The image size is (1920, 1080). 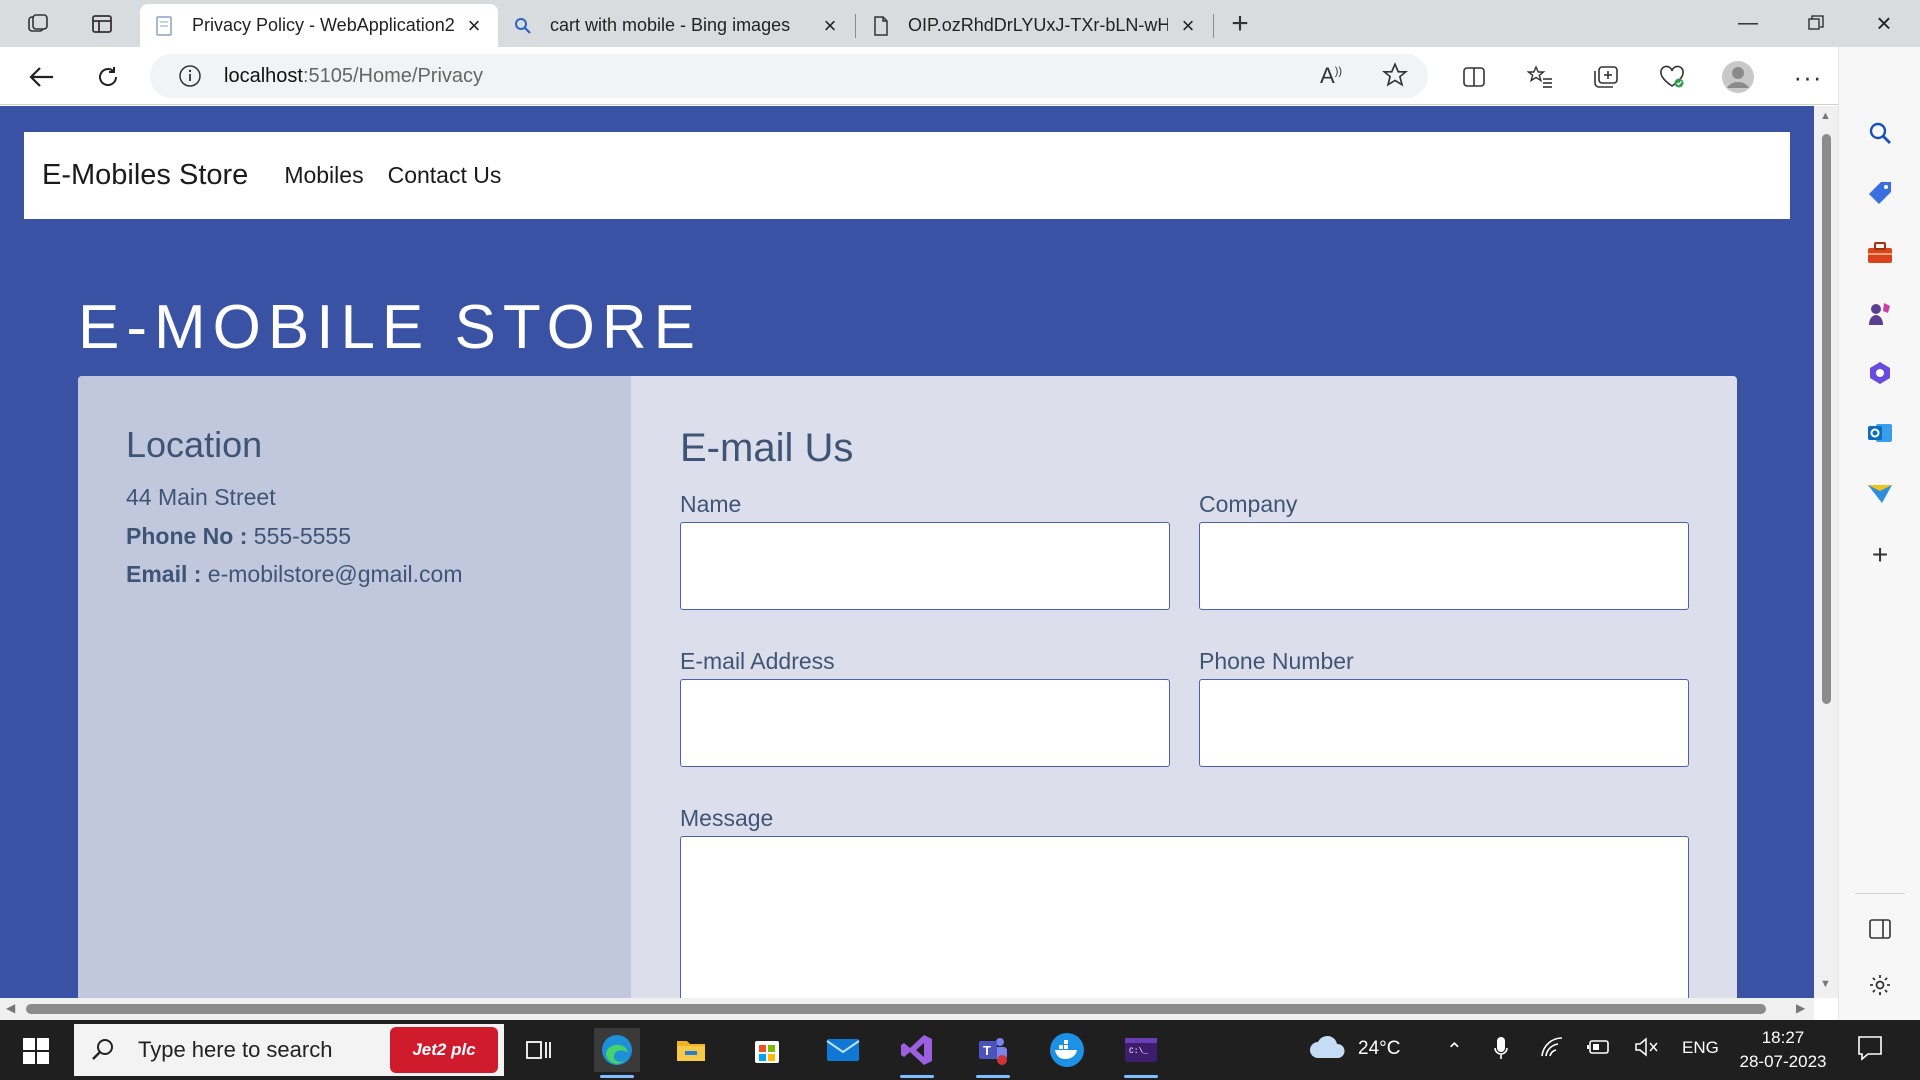 I want to click on hide-sidebar-icon, so click(x=1880, y=929).